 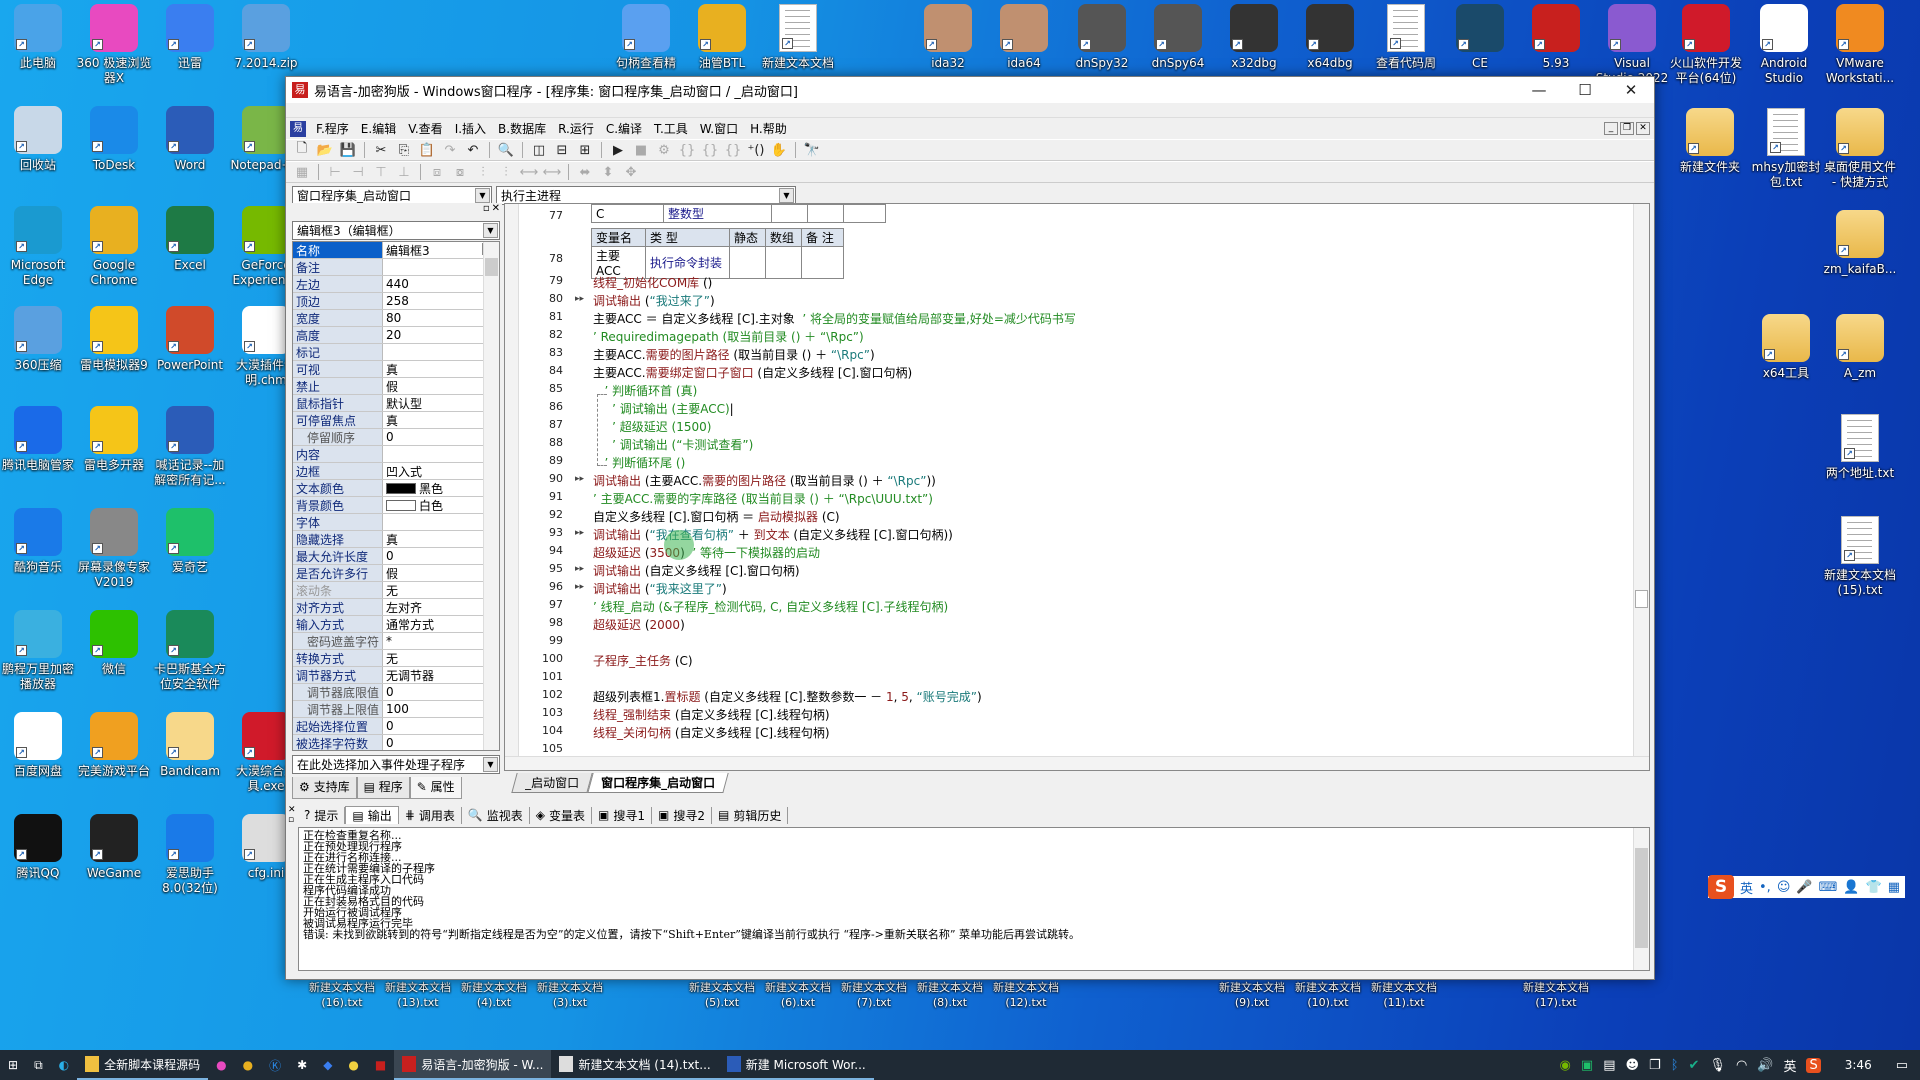 What do you see at coordinates (396, 420) in the screenshot?
I see `property-row: 可停留焦点真` at bounding box center [396, 420].